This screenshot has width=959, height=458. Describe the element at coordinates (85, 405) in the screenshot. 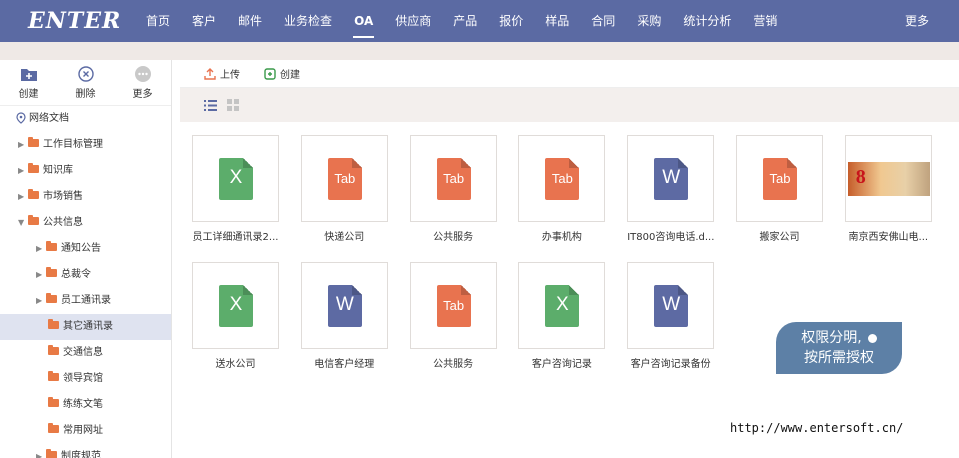

I see `tree-item: 练练文笔` at that location.